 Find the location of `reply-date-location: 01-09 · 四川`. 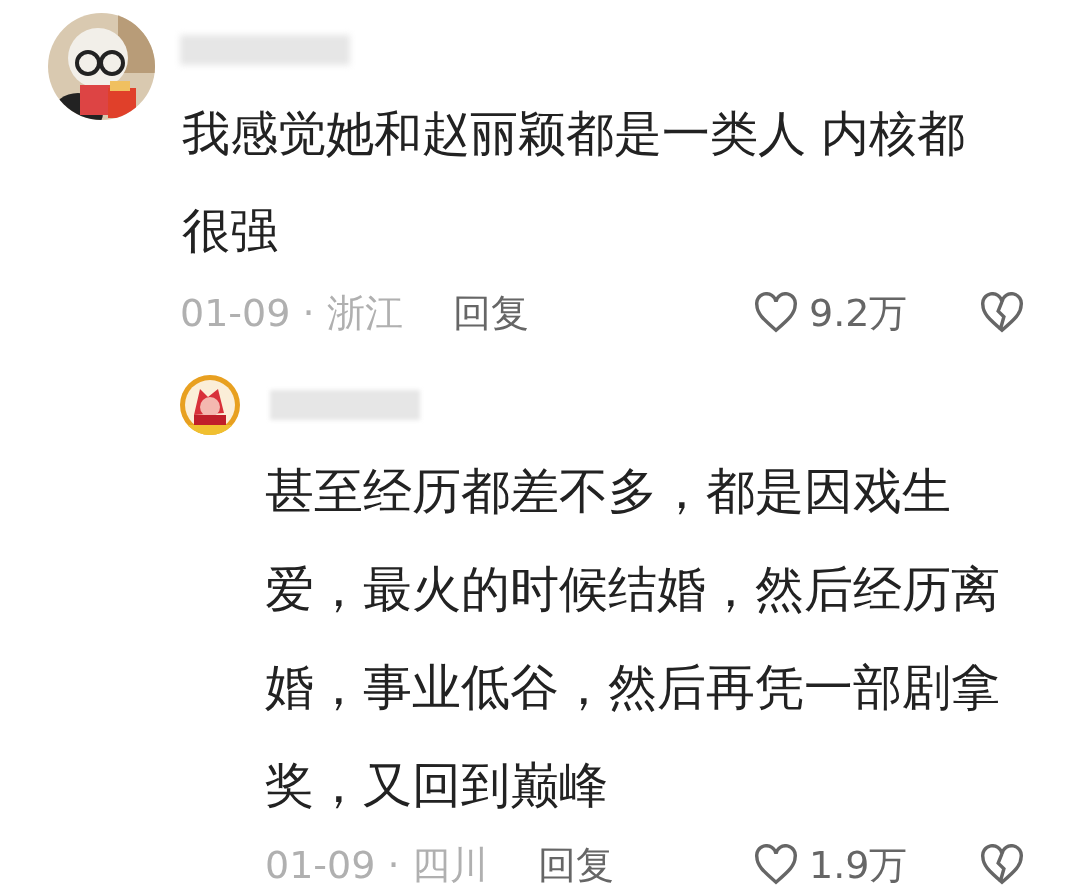

reply-date-location: 01-09 · 四川 is located at coordinates (376, 865).